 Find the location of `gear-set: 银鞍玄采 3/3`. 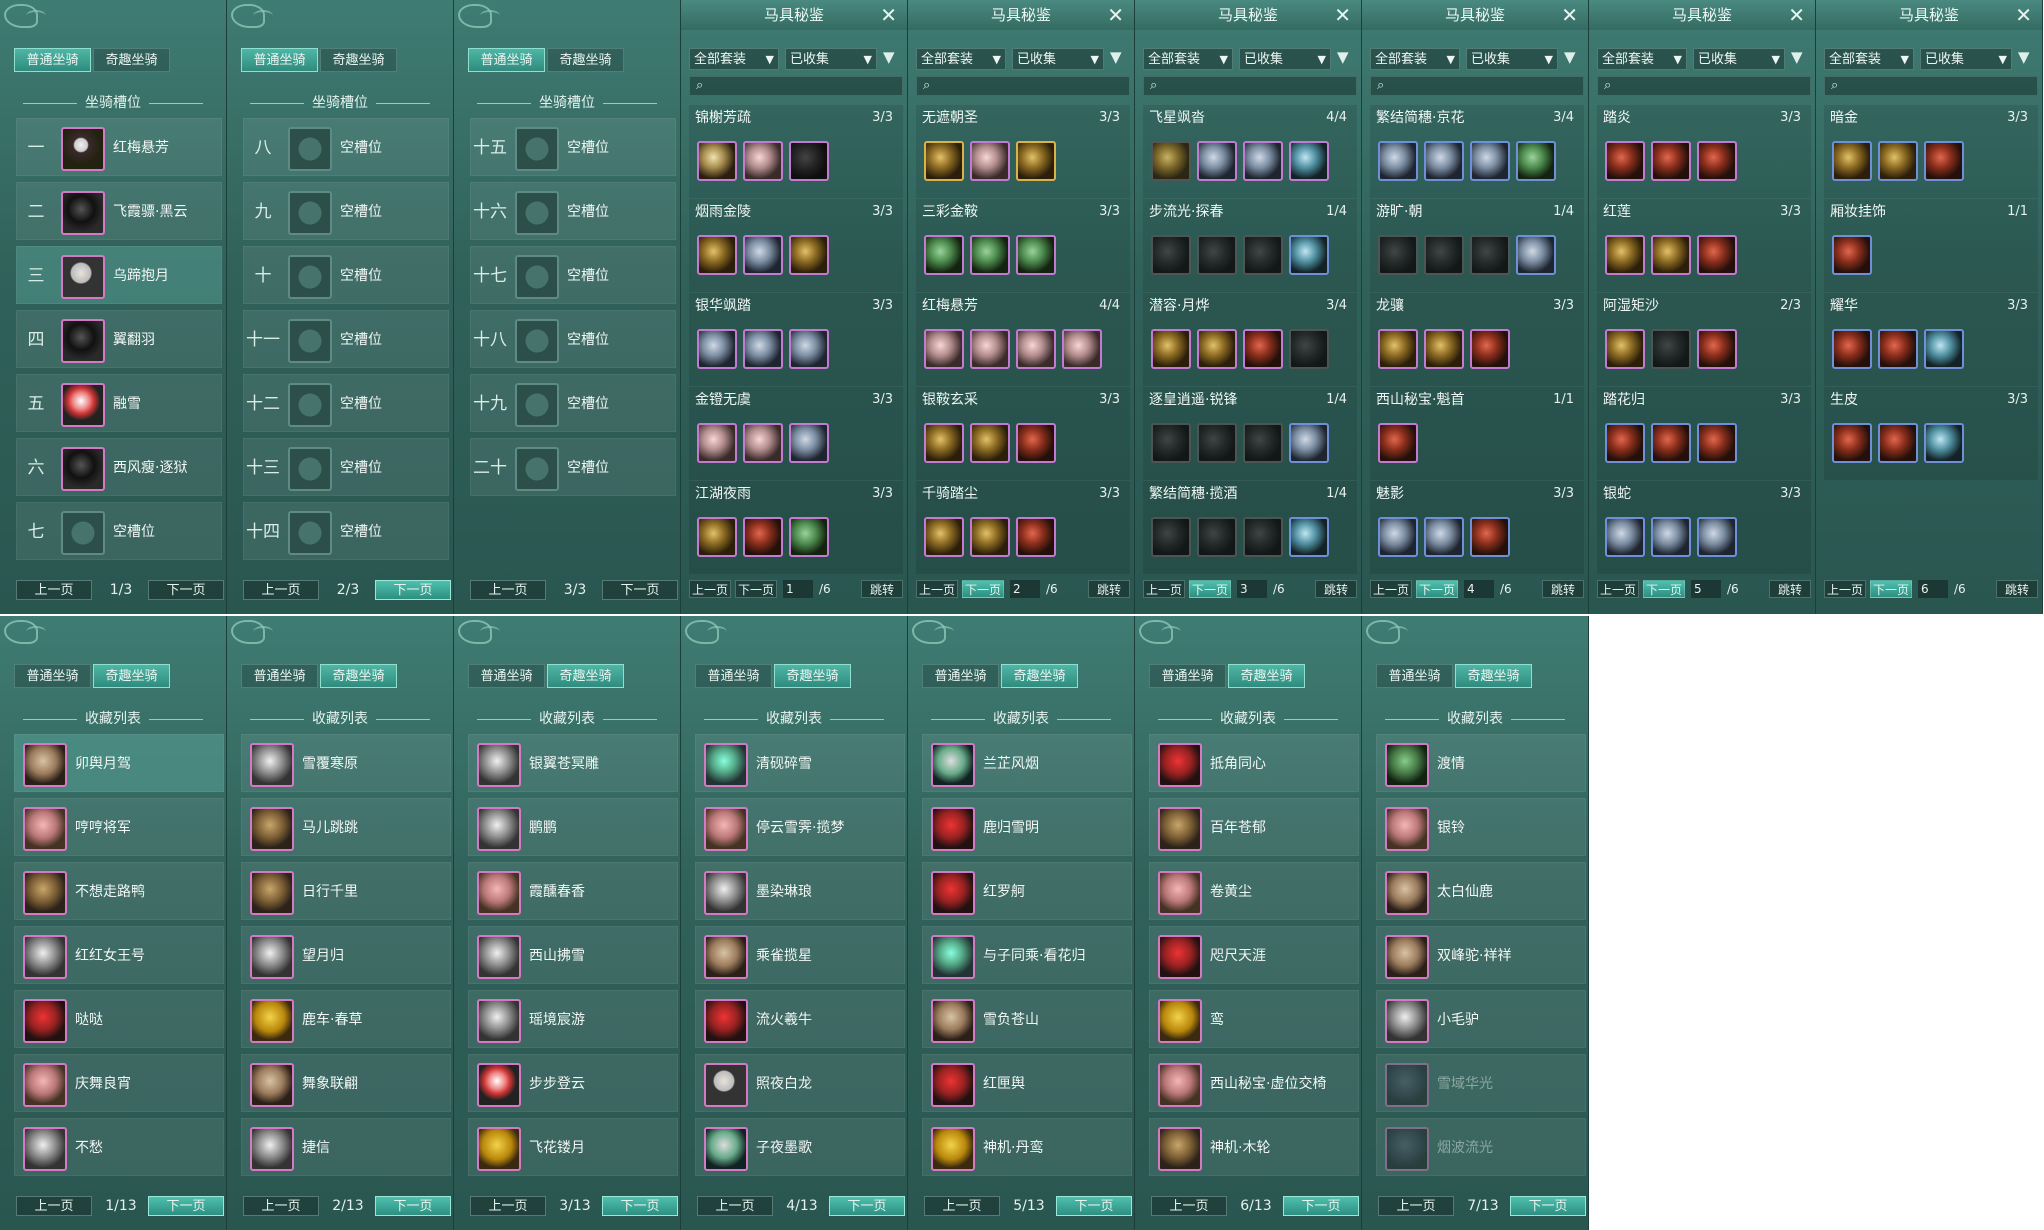

gear-set: 银鞍玄采 3/3 is located at coordinates (1023, 433).